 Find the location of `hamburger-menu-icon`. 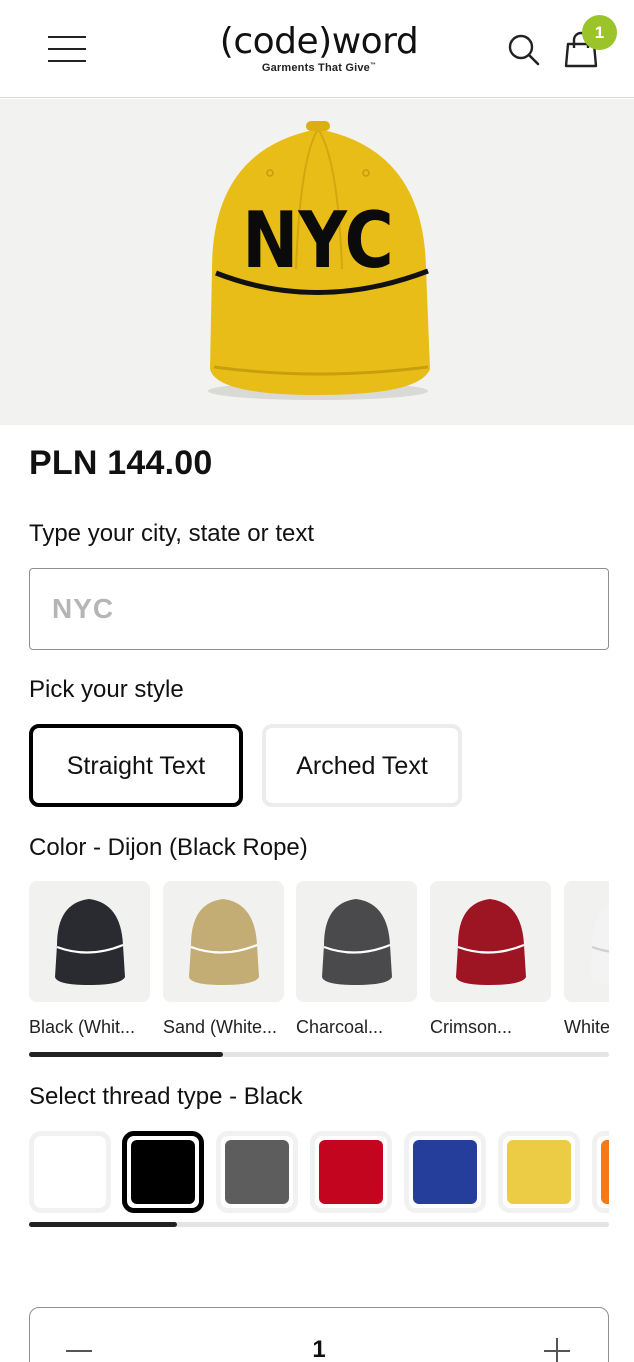

hamburger-menu-icon is located at coordinates (66, 50).